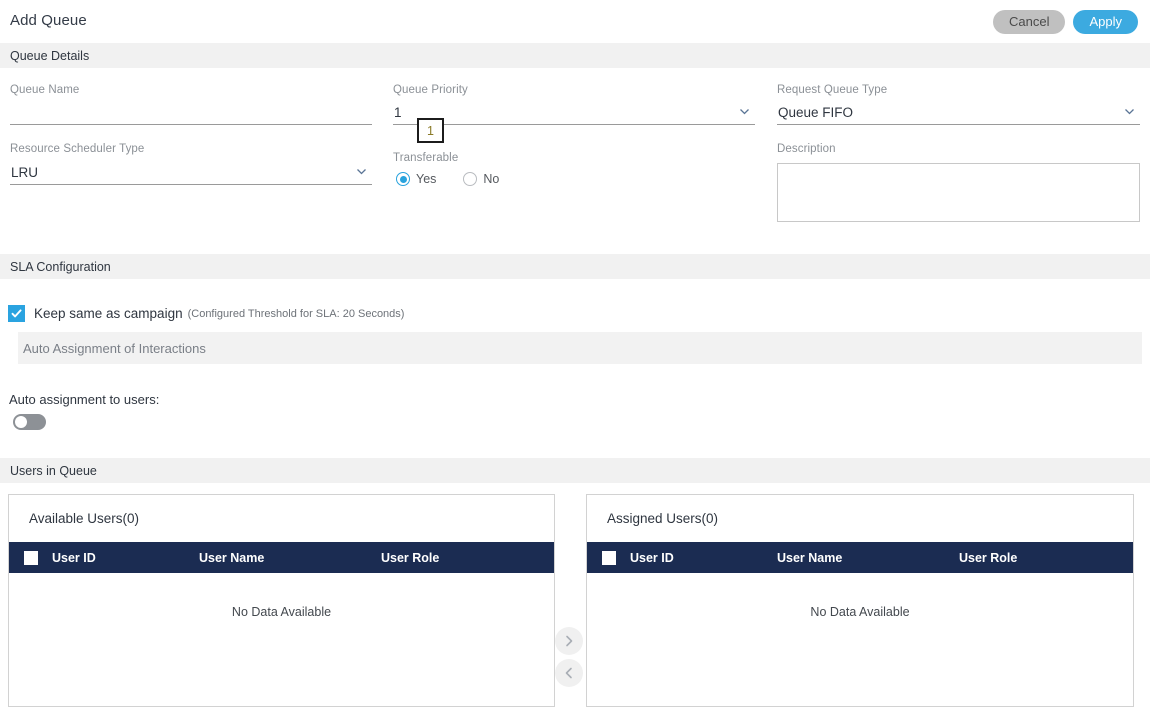  What do you see at coordinates (860, 557) in the screenshot?
I see `assigned-users-table-header: User ID User Name User Role` at bounding box center [860, 557].